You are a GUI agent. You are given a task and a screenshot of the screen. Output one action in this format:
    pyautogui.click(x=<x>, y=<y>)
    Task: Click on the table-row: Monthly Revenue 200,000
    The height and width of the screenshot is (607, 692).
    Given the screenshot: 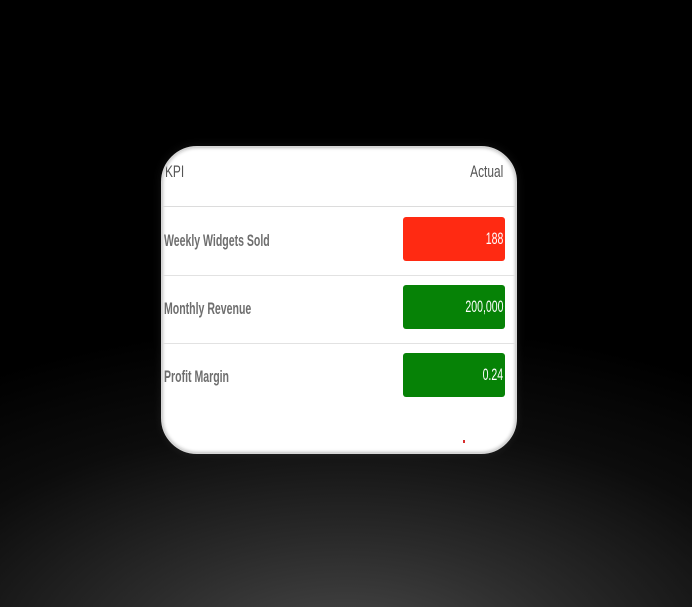 What is the action you would take?
    pyautogui.click(x=339, y=309)
    